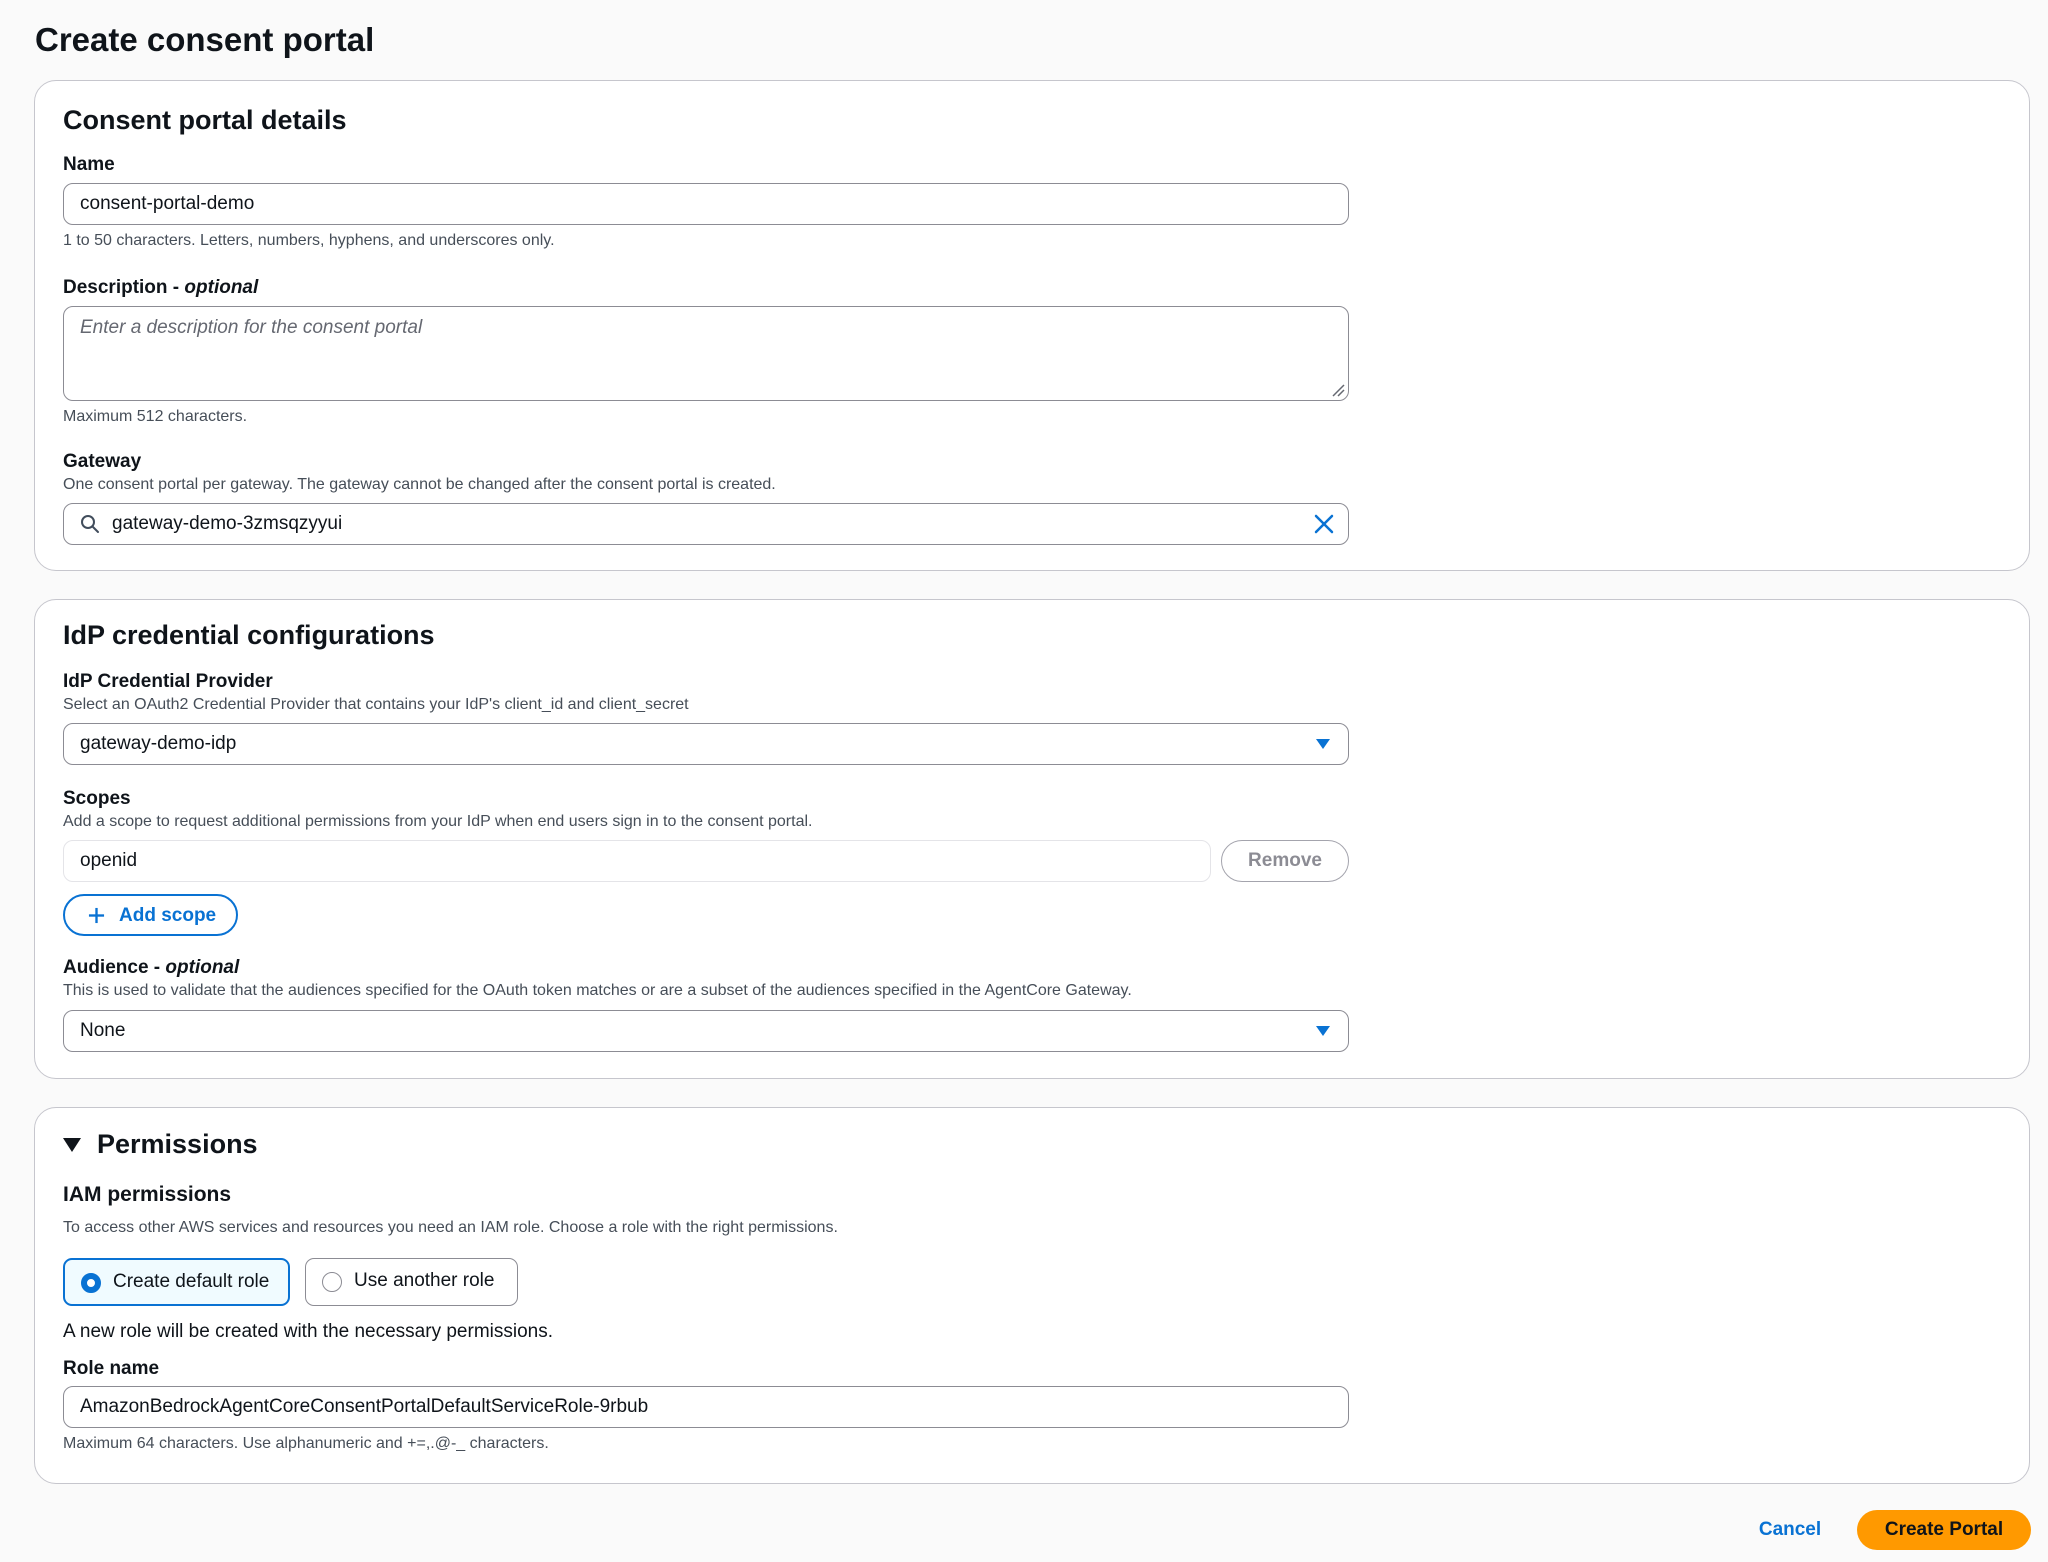 This screenshot has width=2048, height=1562. What do you see at coordinates (205, 39) in the screenshot?
I see `page-title: Create consent portal` at bounding box center [205, 39].